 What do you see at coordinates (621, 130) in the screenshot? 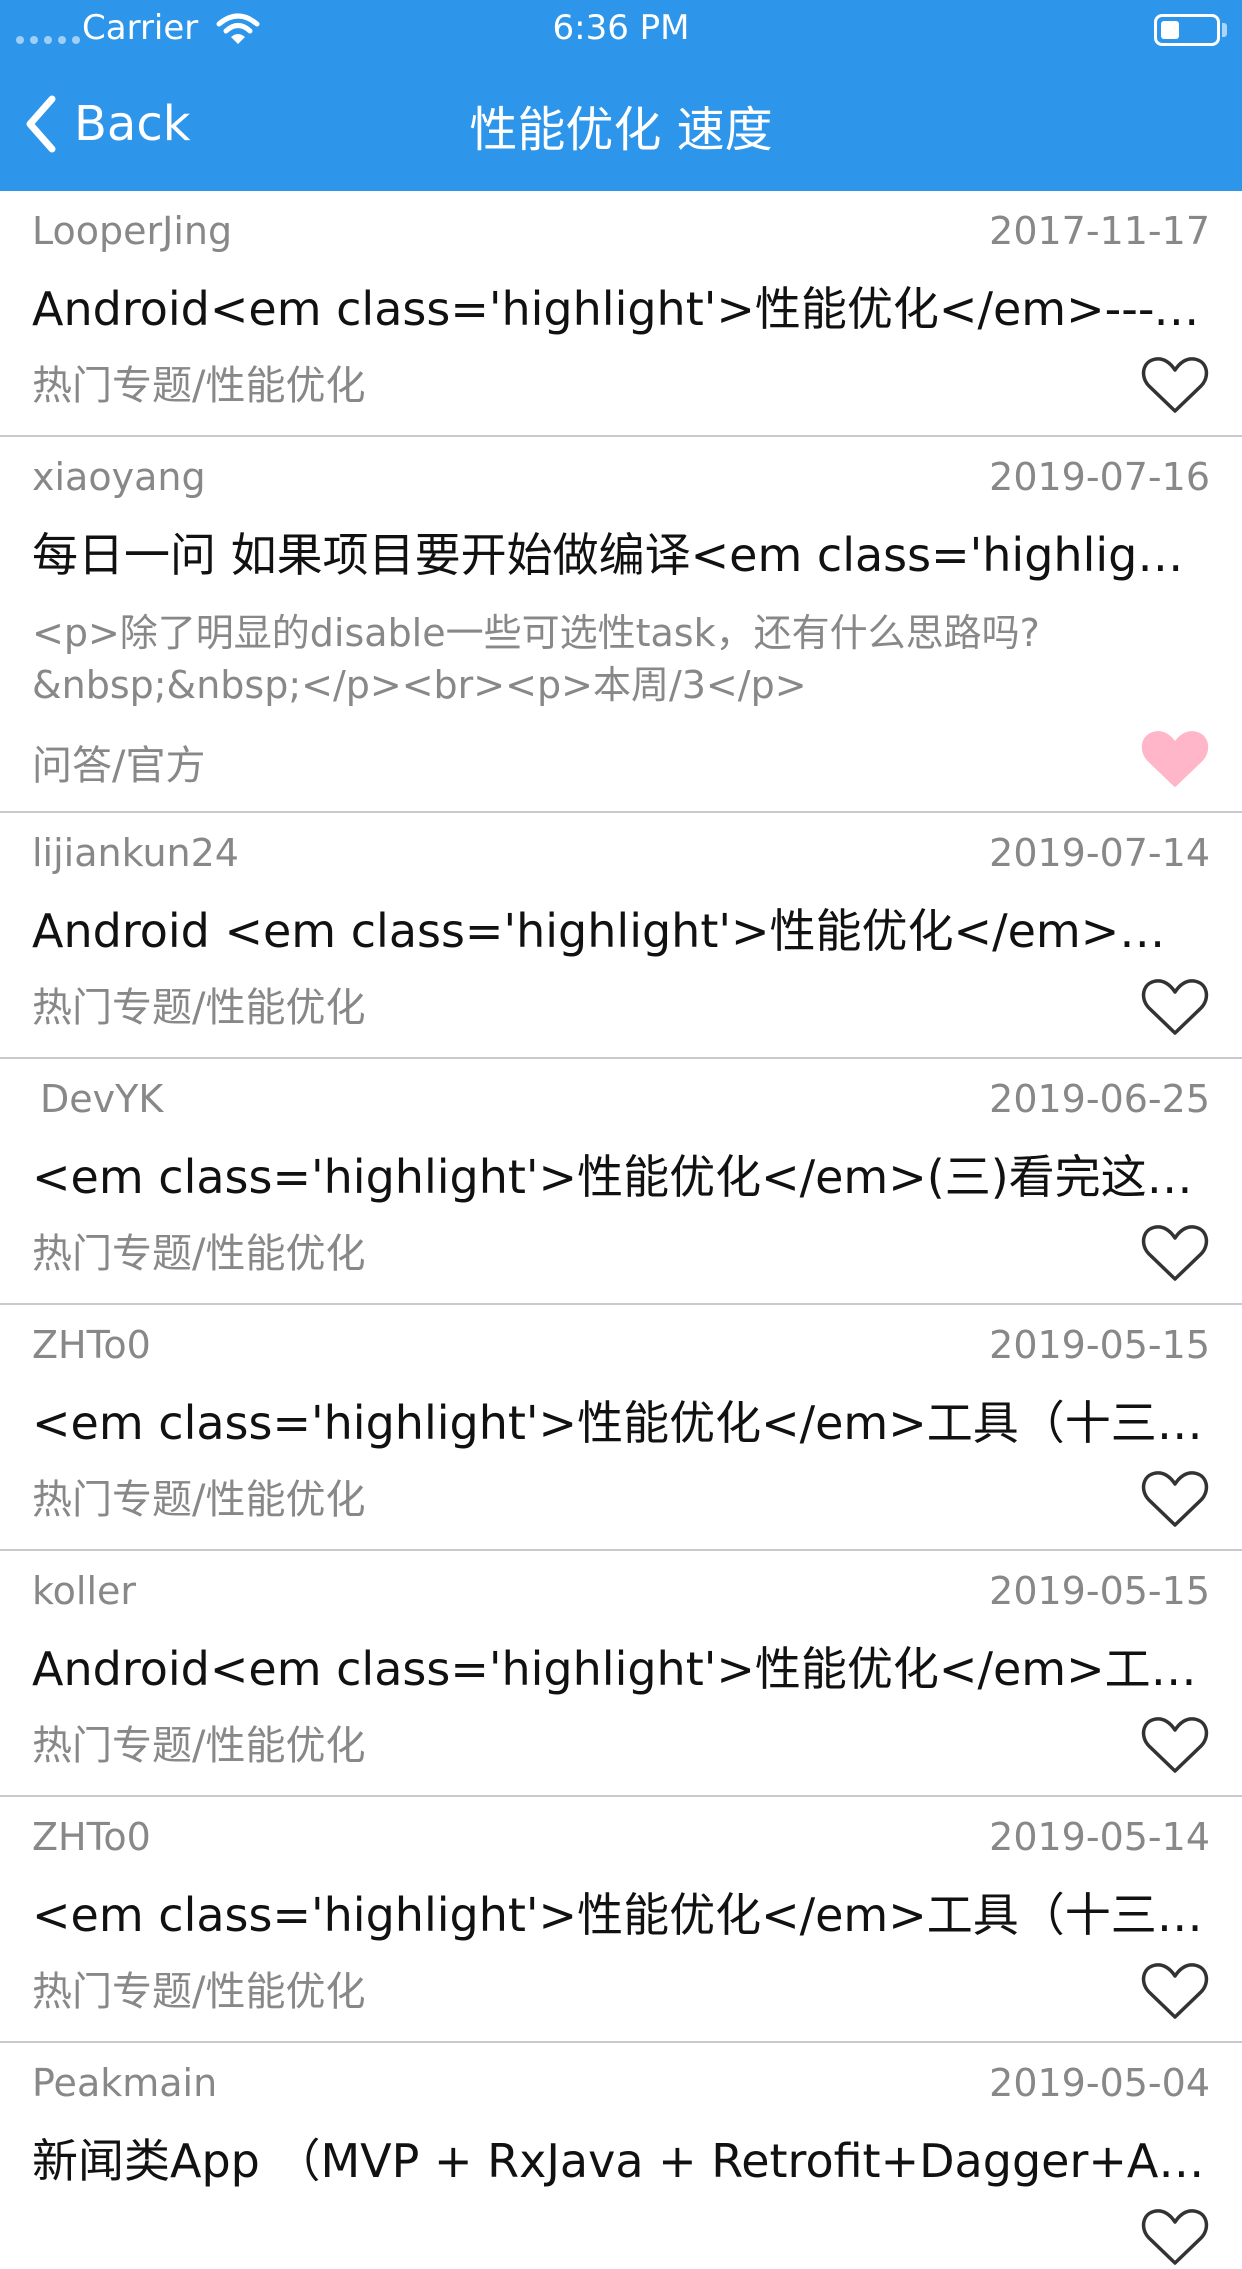
I see `page-title: 性能优化 速度` at bounding box center [621, 130].